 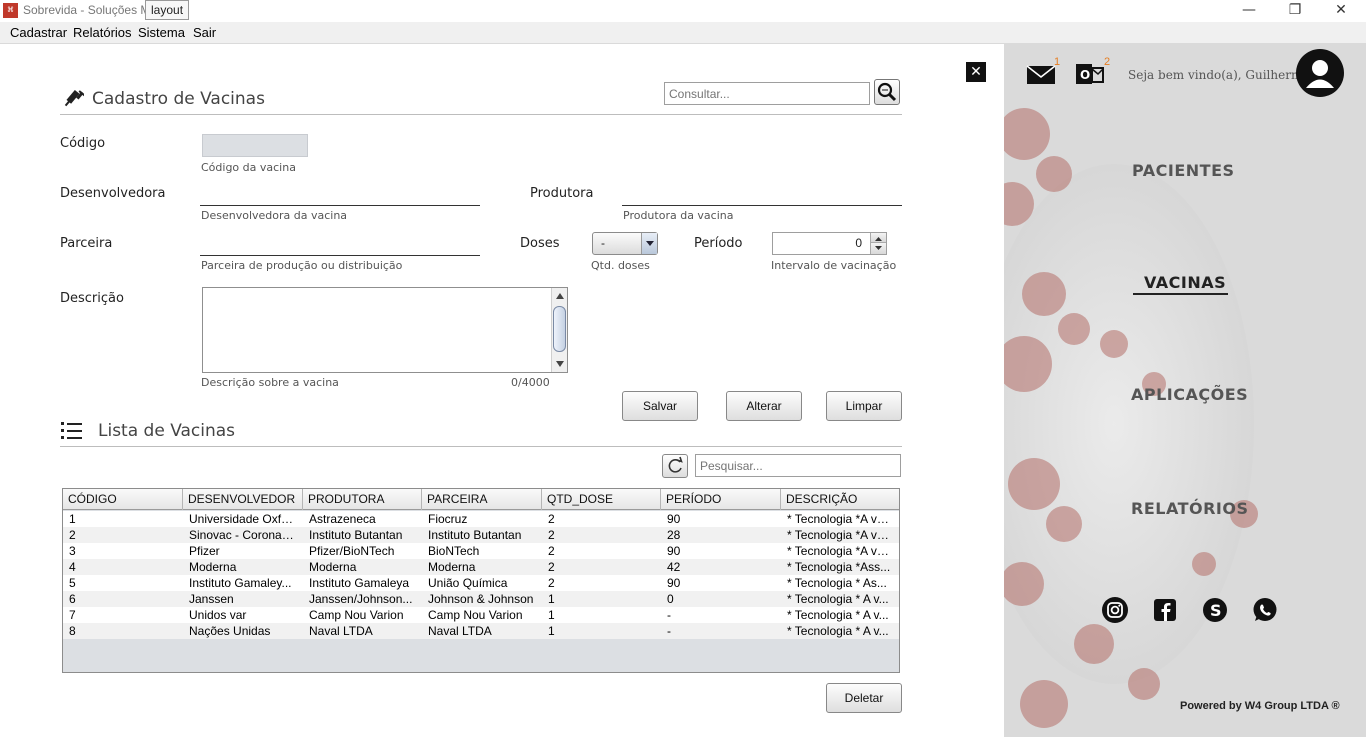 I want to click on refresh-icon, so click(x=675, y=464).